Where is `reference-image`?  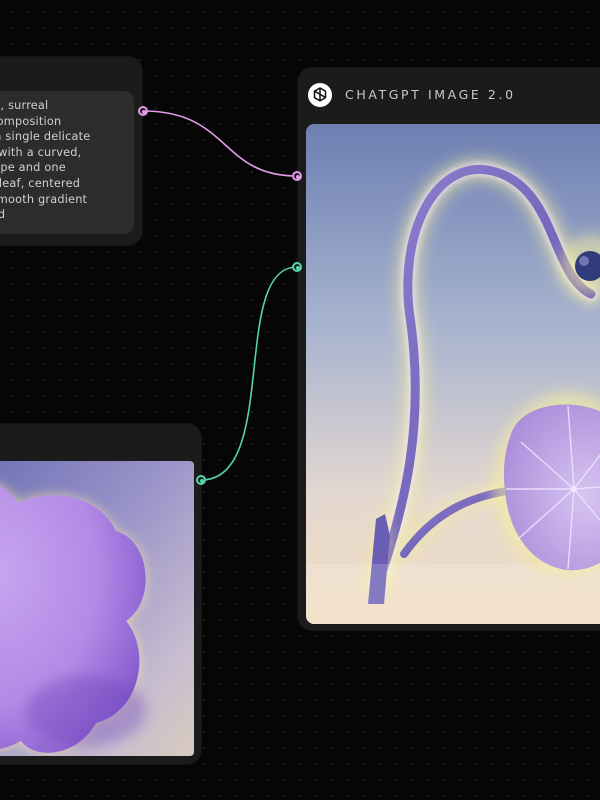
reference-image is located at coordinates (97, 608).